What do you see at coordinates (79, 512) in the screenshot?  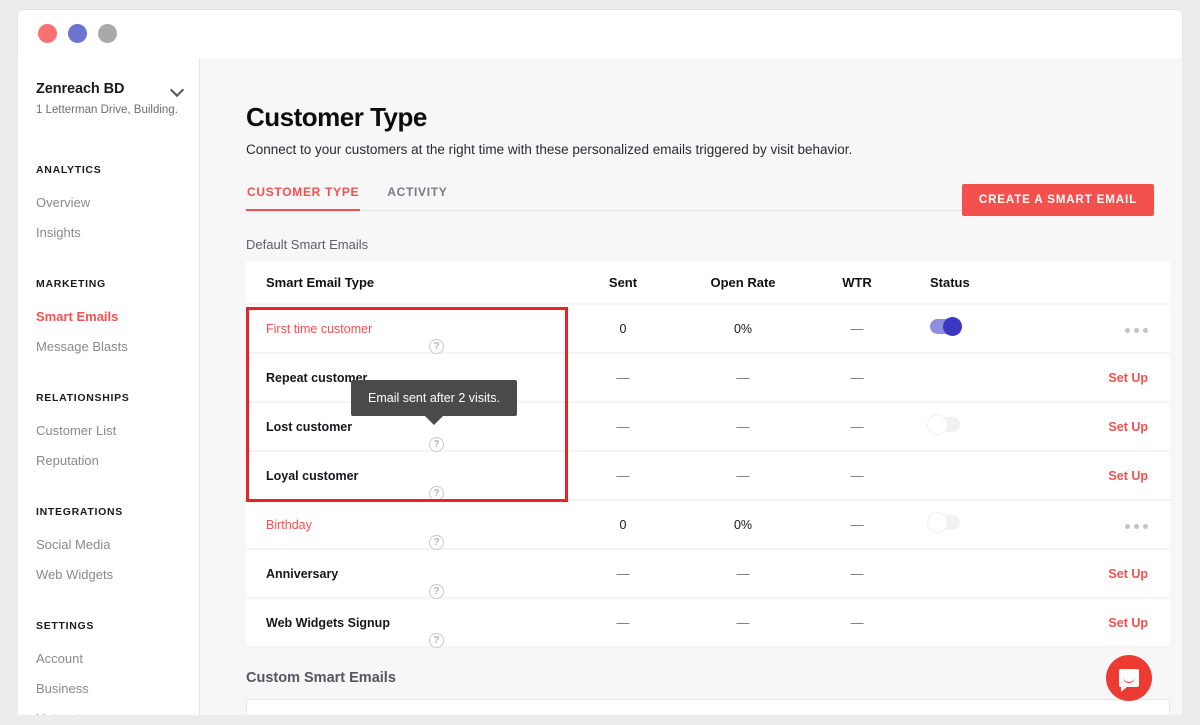 I see `sidebar-group-heading: INTEGRATIONS` at bounding box center [79, 512].